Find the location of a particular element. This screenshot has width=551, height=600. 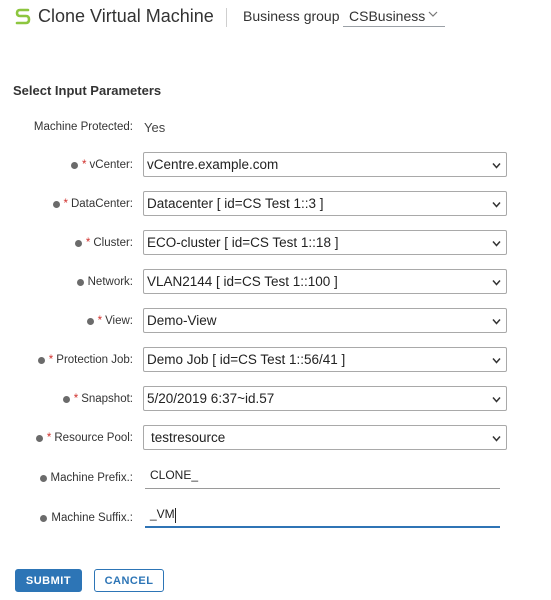

view-value: Demo-View is located at coordinates (182, 320).